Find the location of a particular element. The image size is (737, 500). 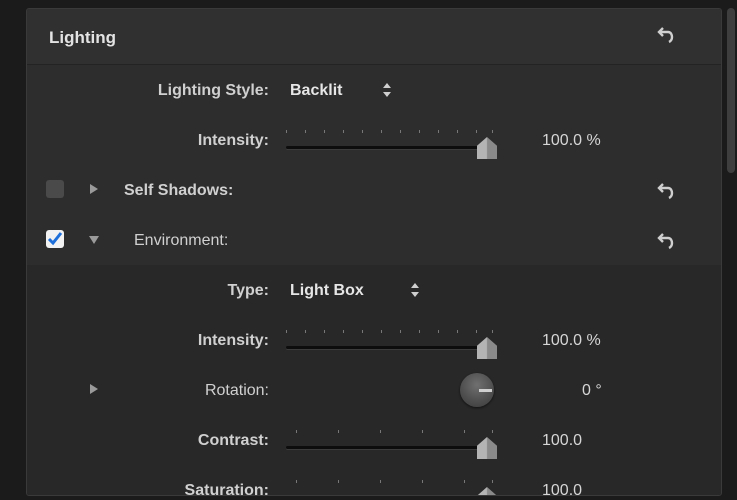

env-intensity-slider-thumb is located at coordinates (487, 348).